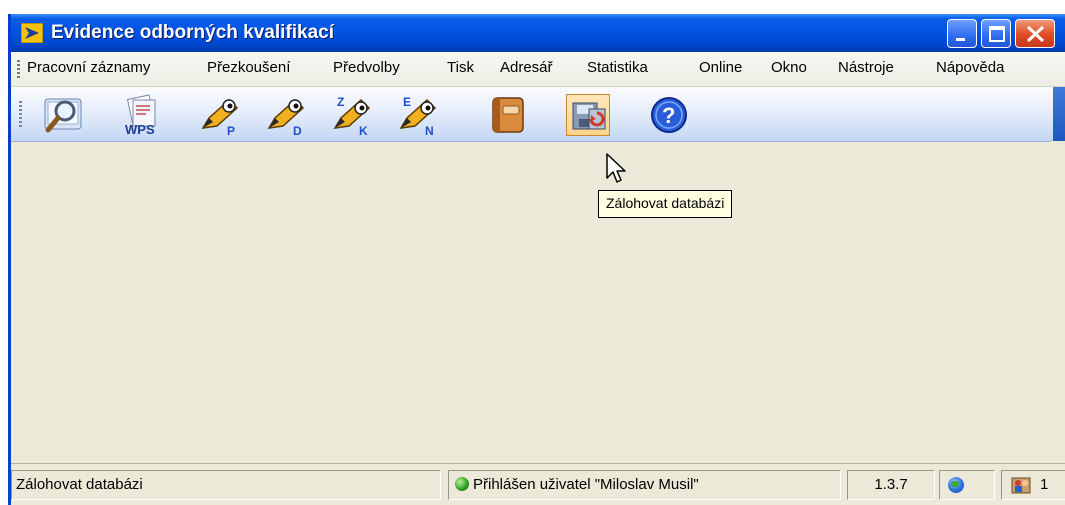  What do you see at coordinates (1059, 114) in the screenshot?
I see `toolbar-overflow` at bounding box center [1059, 114].